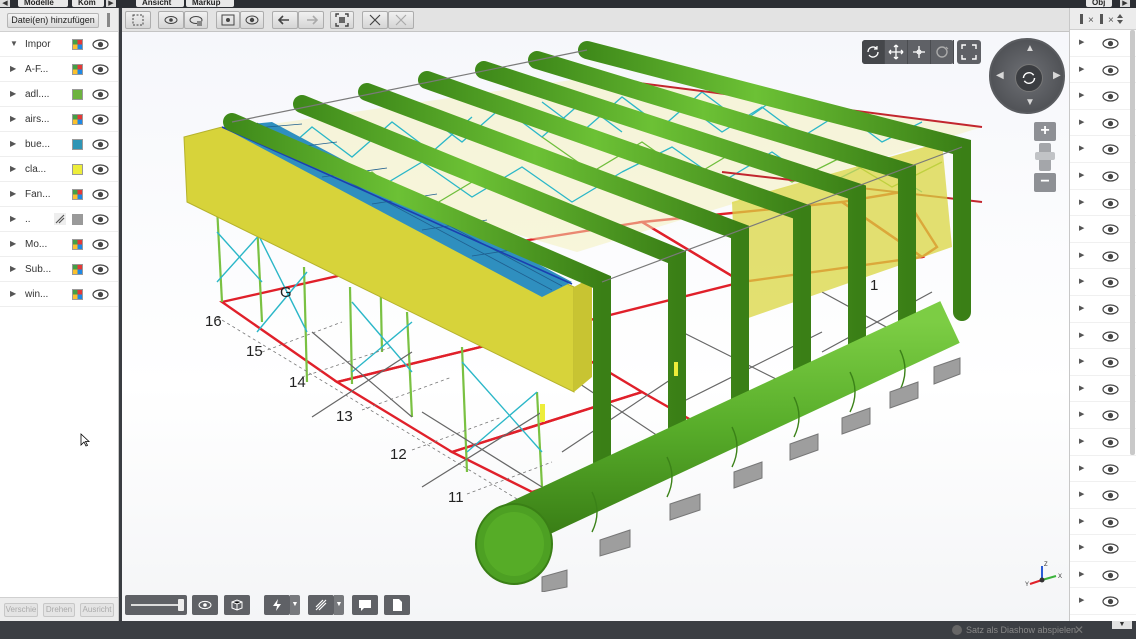 The image size is (1136, 639). I want to click on objects-scrollbar, so click(1132, 242).